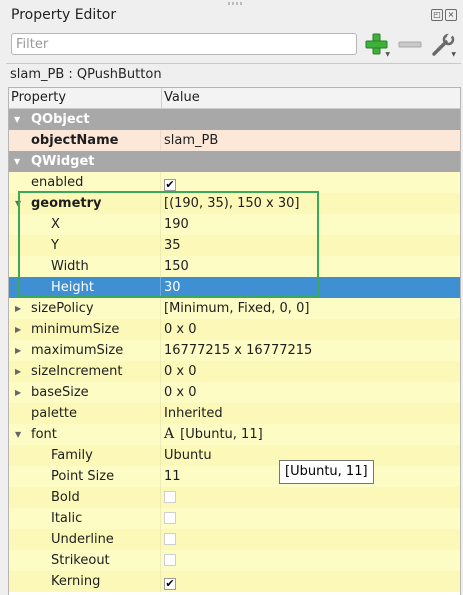 This screenshot has height=595, width=463. What do you see at coordinates (235, 3) in the screenshot?
I see `drag-grip` at bounding box center [235, 3].